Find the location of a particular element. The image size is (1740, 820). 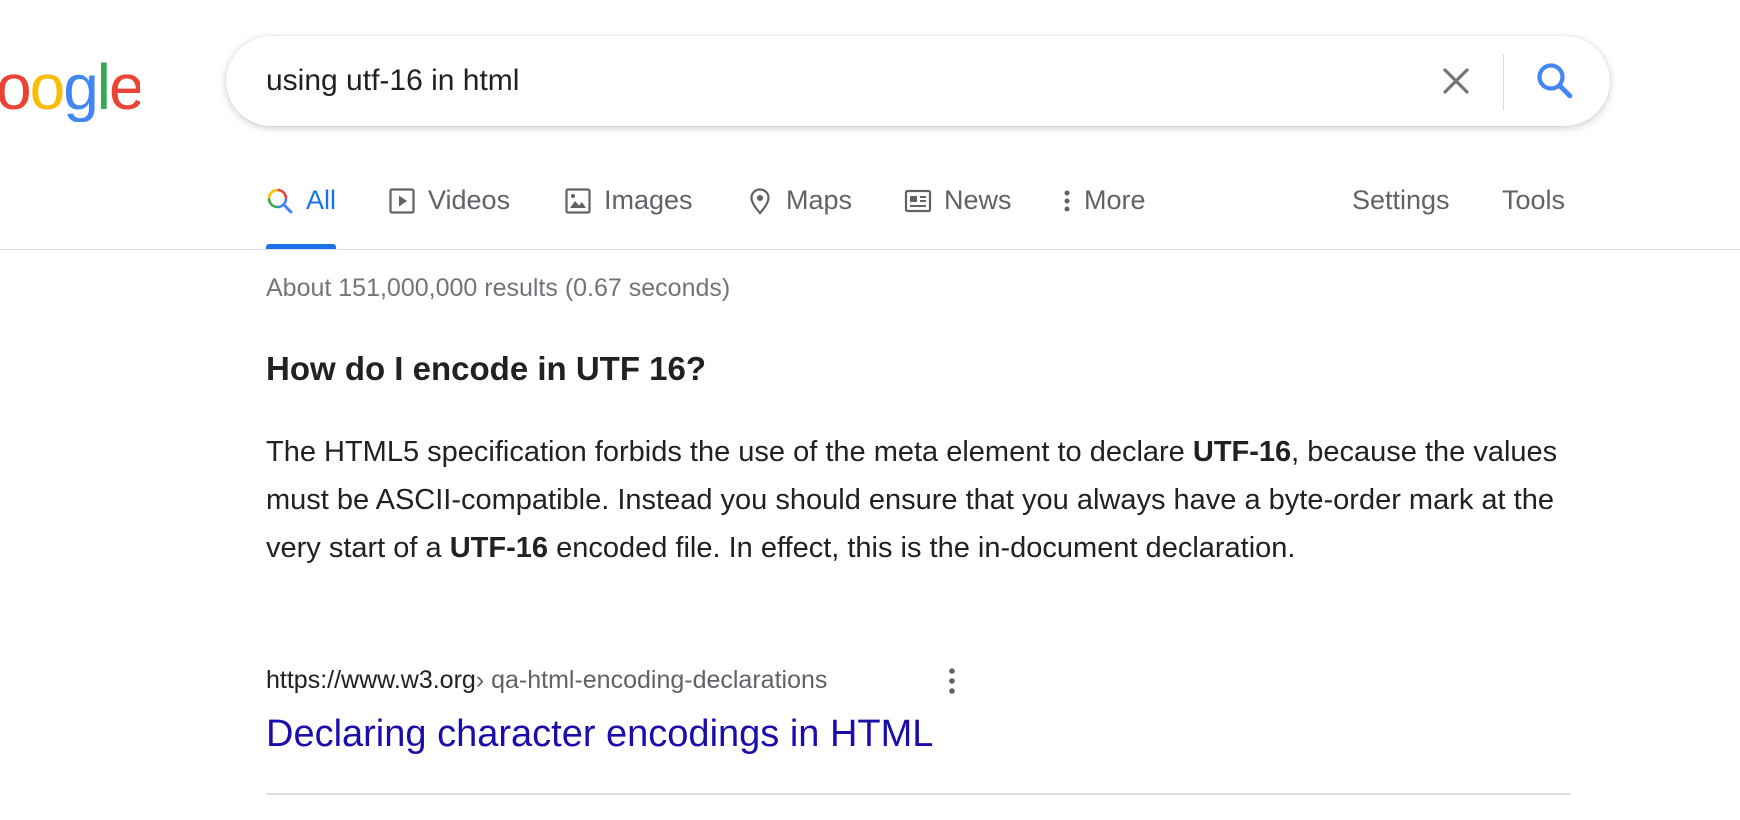

cite-path: › qa-html-encoding-declarations is located at coordinates (651, 679).